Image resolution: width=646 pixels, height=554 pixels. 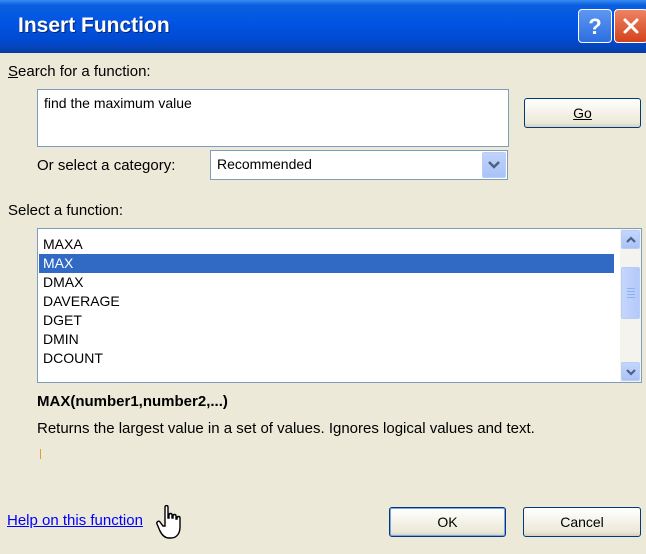 I want to click on cancel-button: Cancel, so click(x=582, y=522).